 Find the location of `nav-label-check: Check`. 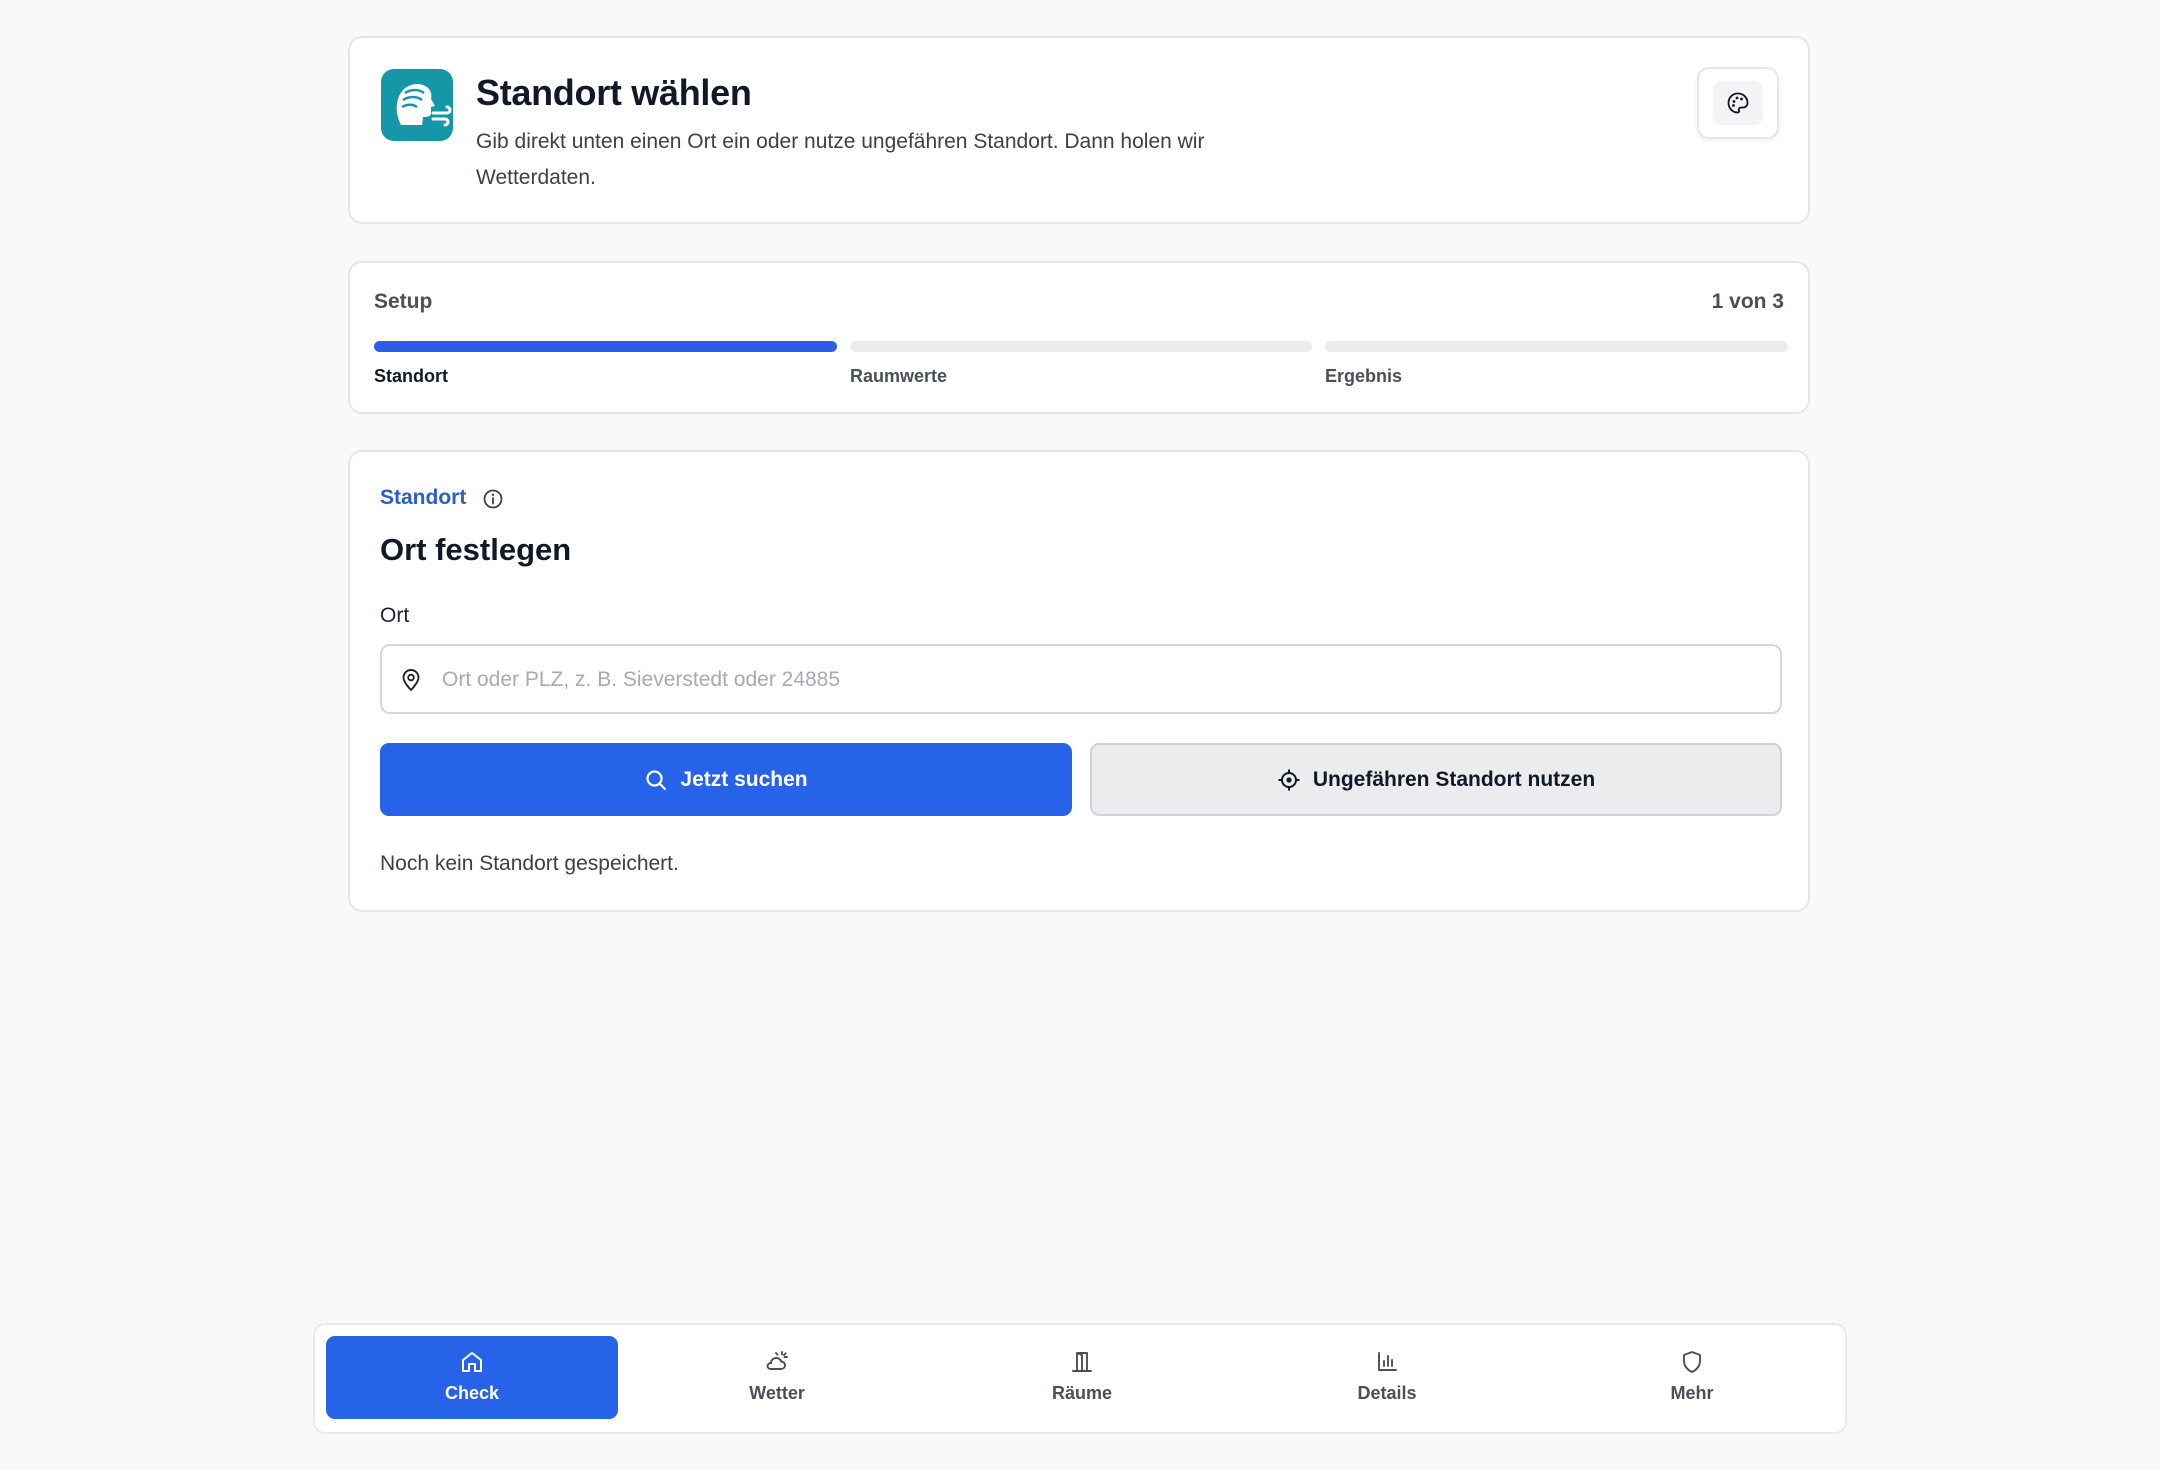

nav-label-check: Check is located at coordinates (472, 1393).